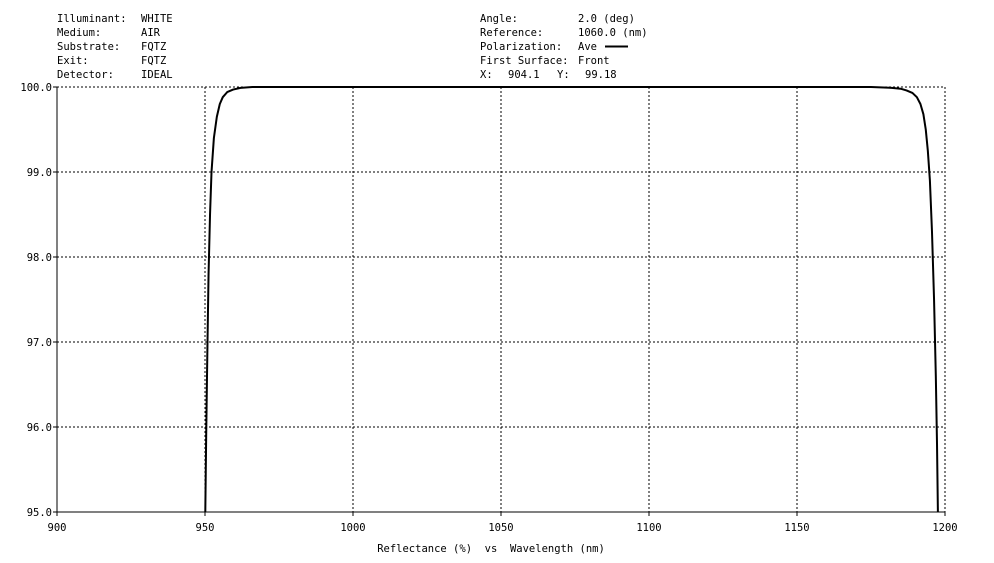 This screenshot has height=563, width=994. Describe the element at coordinates (601, 75) in the screenshot. I see `cursor-y-value: 99.18` at that location.